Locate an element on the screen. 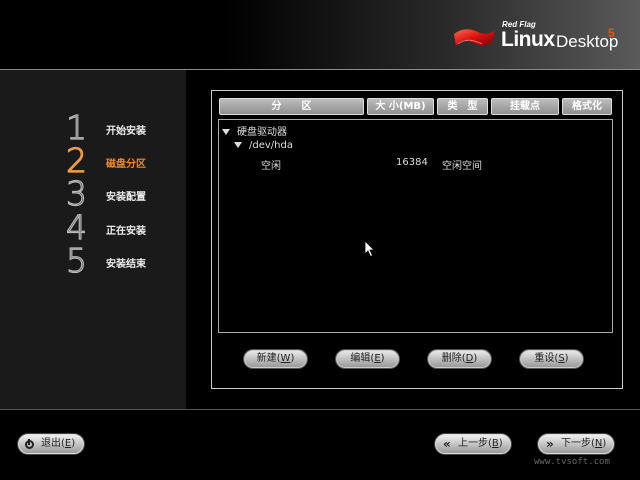 This screenshot has height=480, width=640. column-header-type: 类 型 is located at coordinates (462, 106).